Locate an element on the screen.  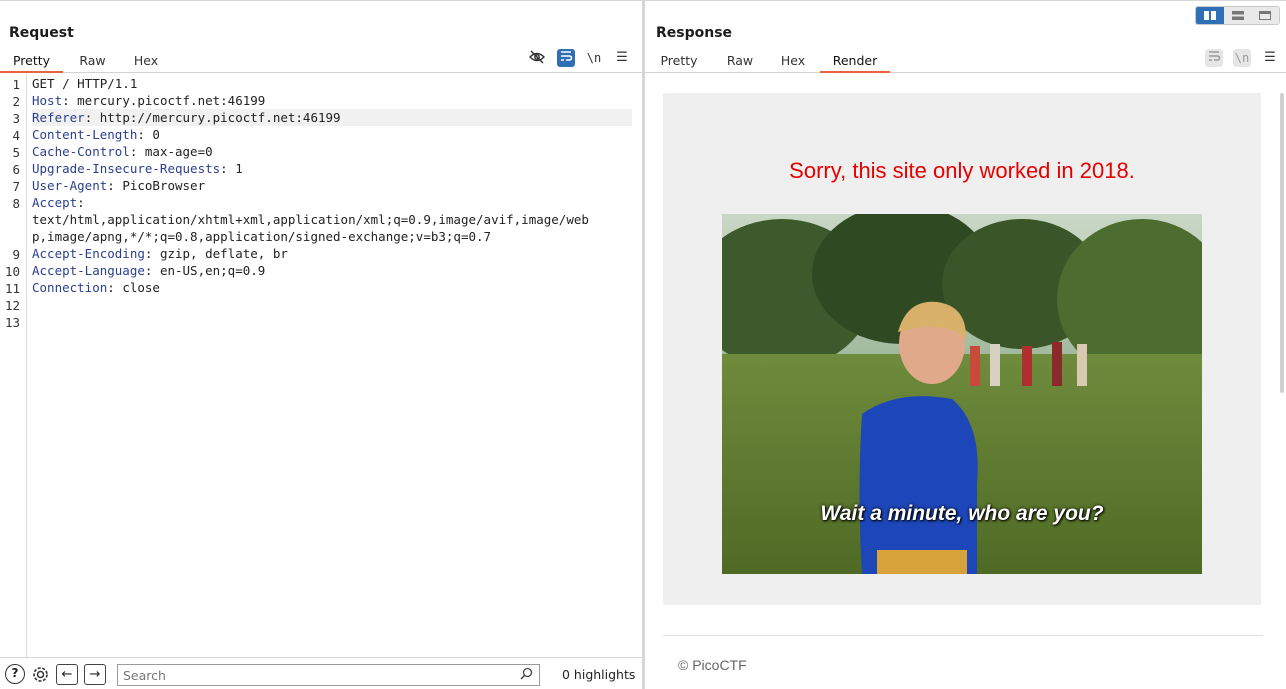
line-number: 1 is located at coordinates (16, 84).